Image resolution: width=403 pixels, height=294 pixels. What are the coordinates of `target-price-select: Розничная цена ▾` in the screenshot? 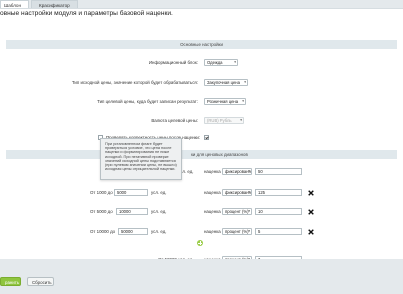 It's located at (225, 101).